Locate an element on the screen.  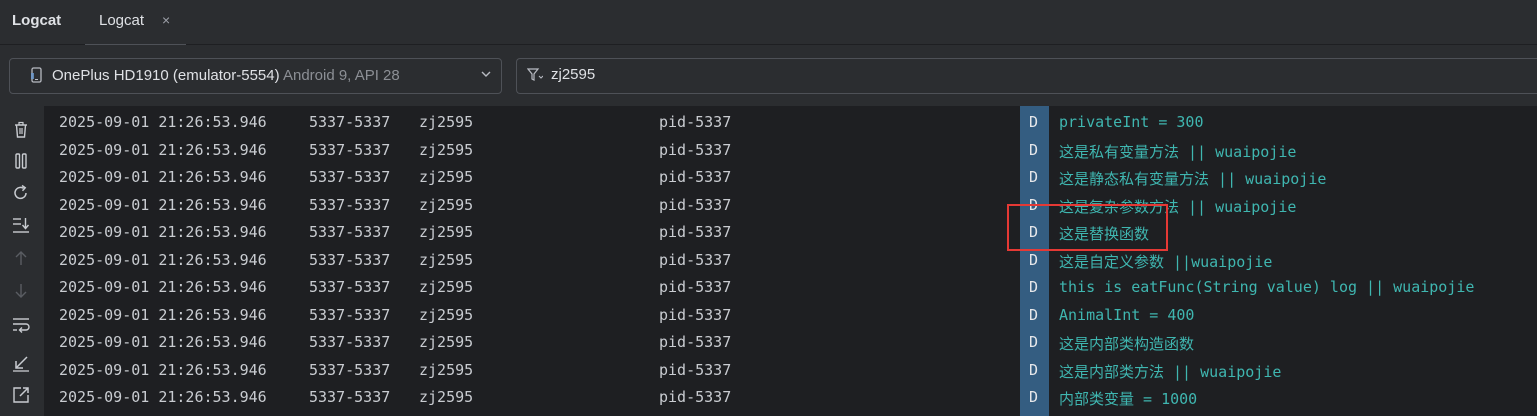
chevron-down-icon is located at coordinates (486, 74).